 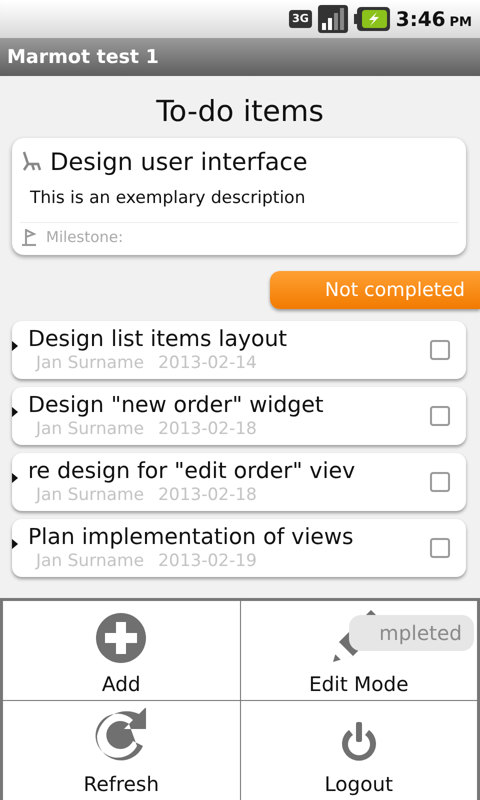 What do you see at coordinates (191, 538) in the screenshot?
I see `task-item-title: Plan implementation of views` at bounding box center [191, 538].